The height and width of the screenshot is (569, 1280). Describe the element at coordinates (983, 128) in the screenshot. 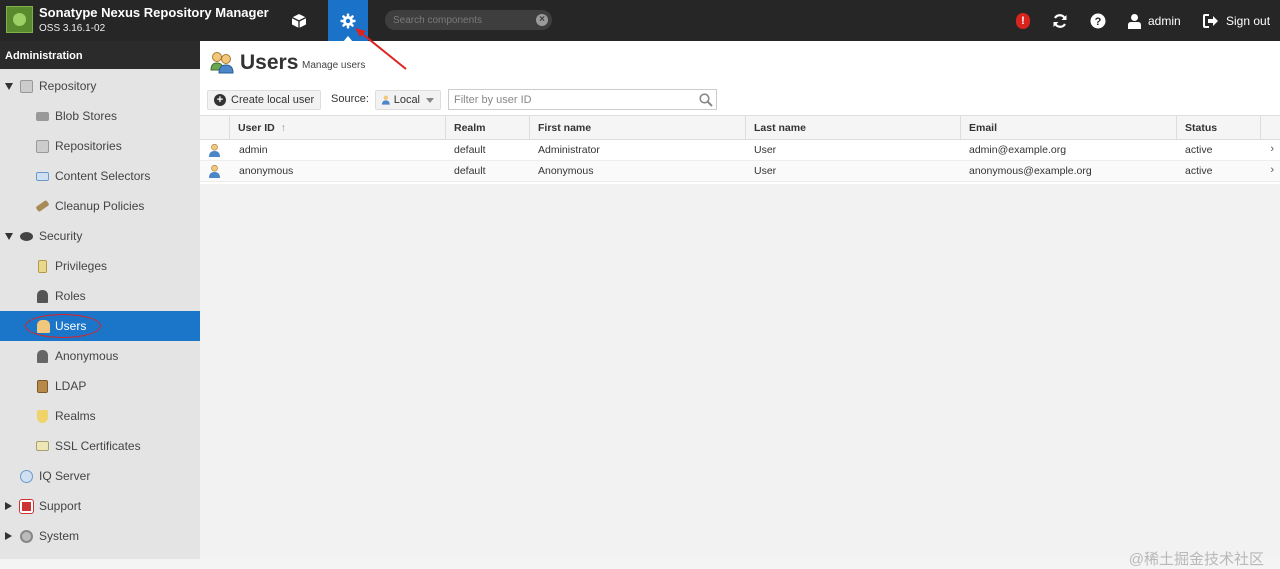

I see `column-label: Email` at that location.